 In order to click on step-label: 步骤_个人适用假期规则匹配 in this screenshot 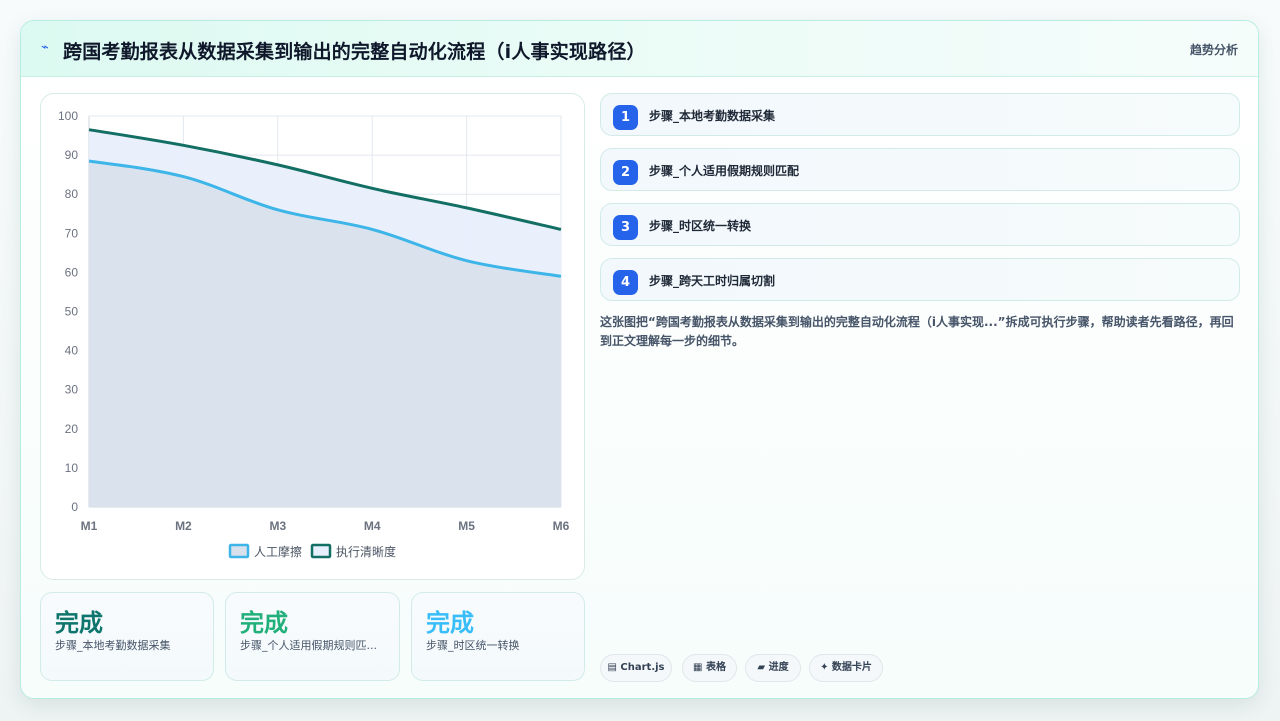, I will do `click(724, 171)`.